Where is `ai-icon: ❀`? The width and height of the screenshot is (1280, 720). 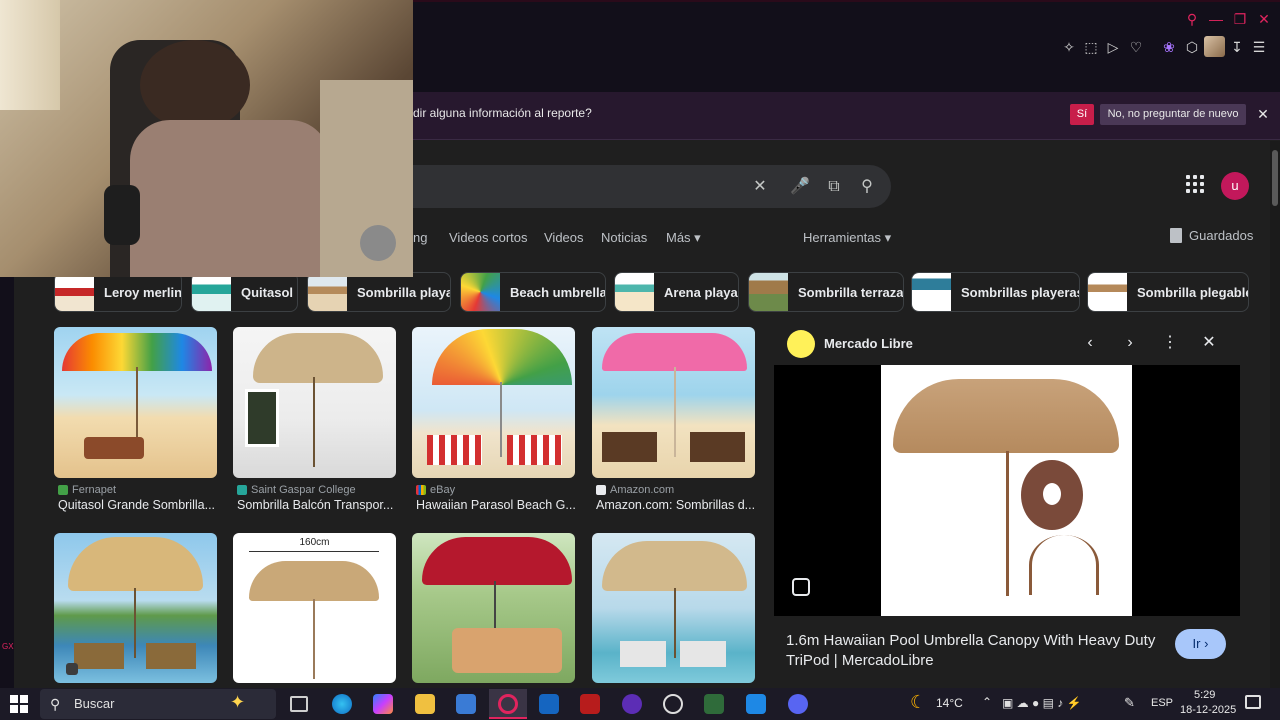
ai-icon: ❀ is located at coordinates (1169, 47).